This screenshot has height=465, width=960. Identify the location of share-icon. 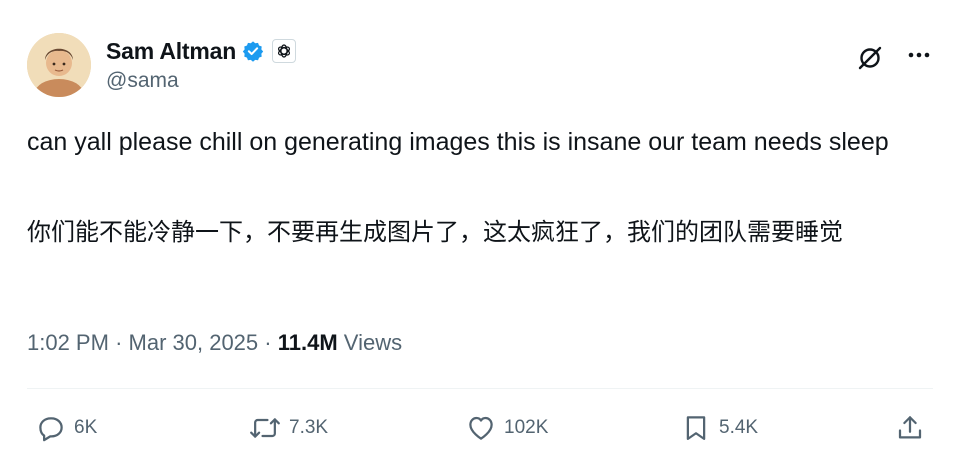
(910, 428).